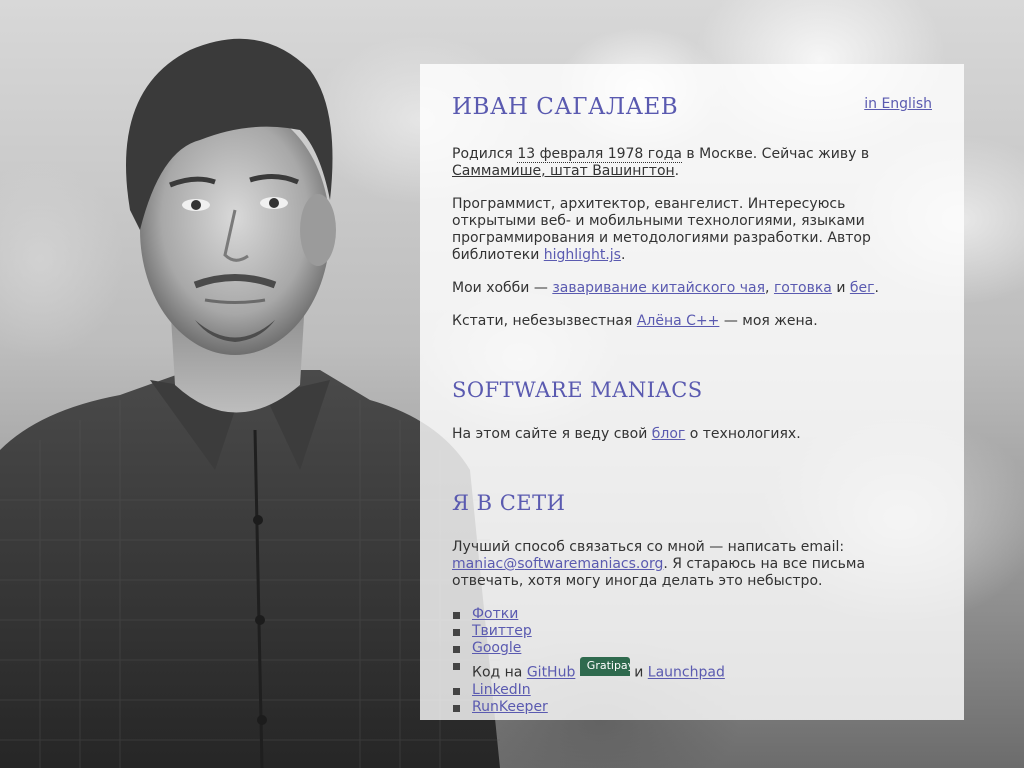 The height and width of the screenshot is (768, 1024). I want to click on list-item: Код на GitHub Gratipay и Launchpad, so click(692, 669).